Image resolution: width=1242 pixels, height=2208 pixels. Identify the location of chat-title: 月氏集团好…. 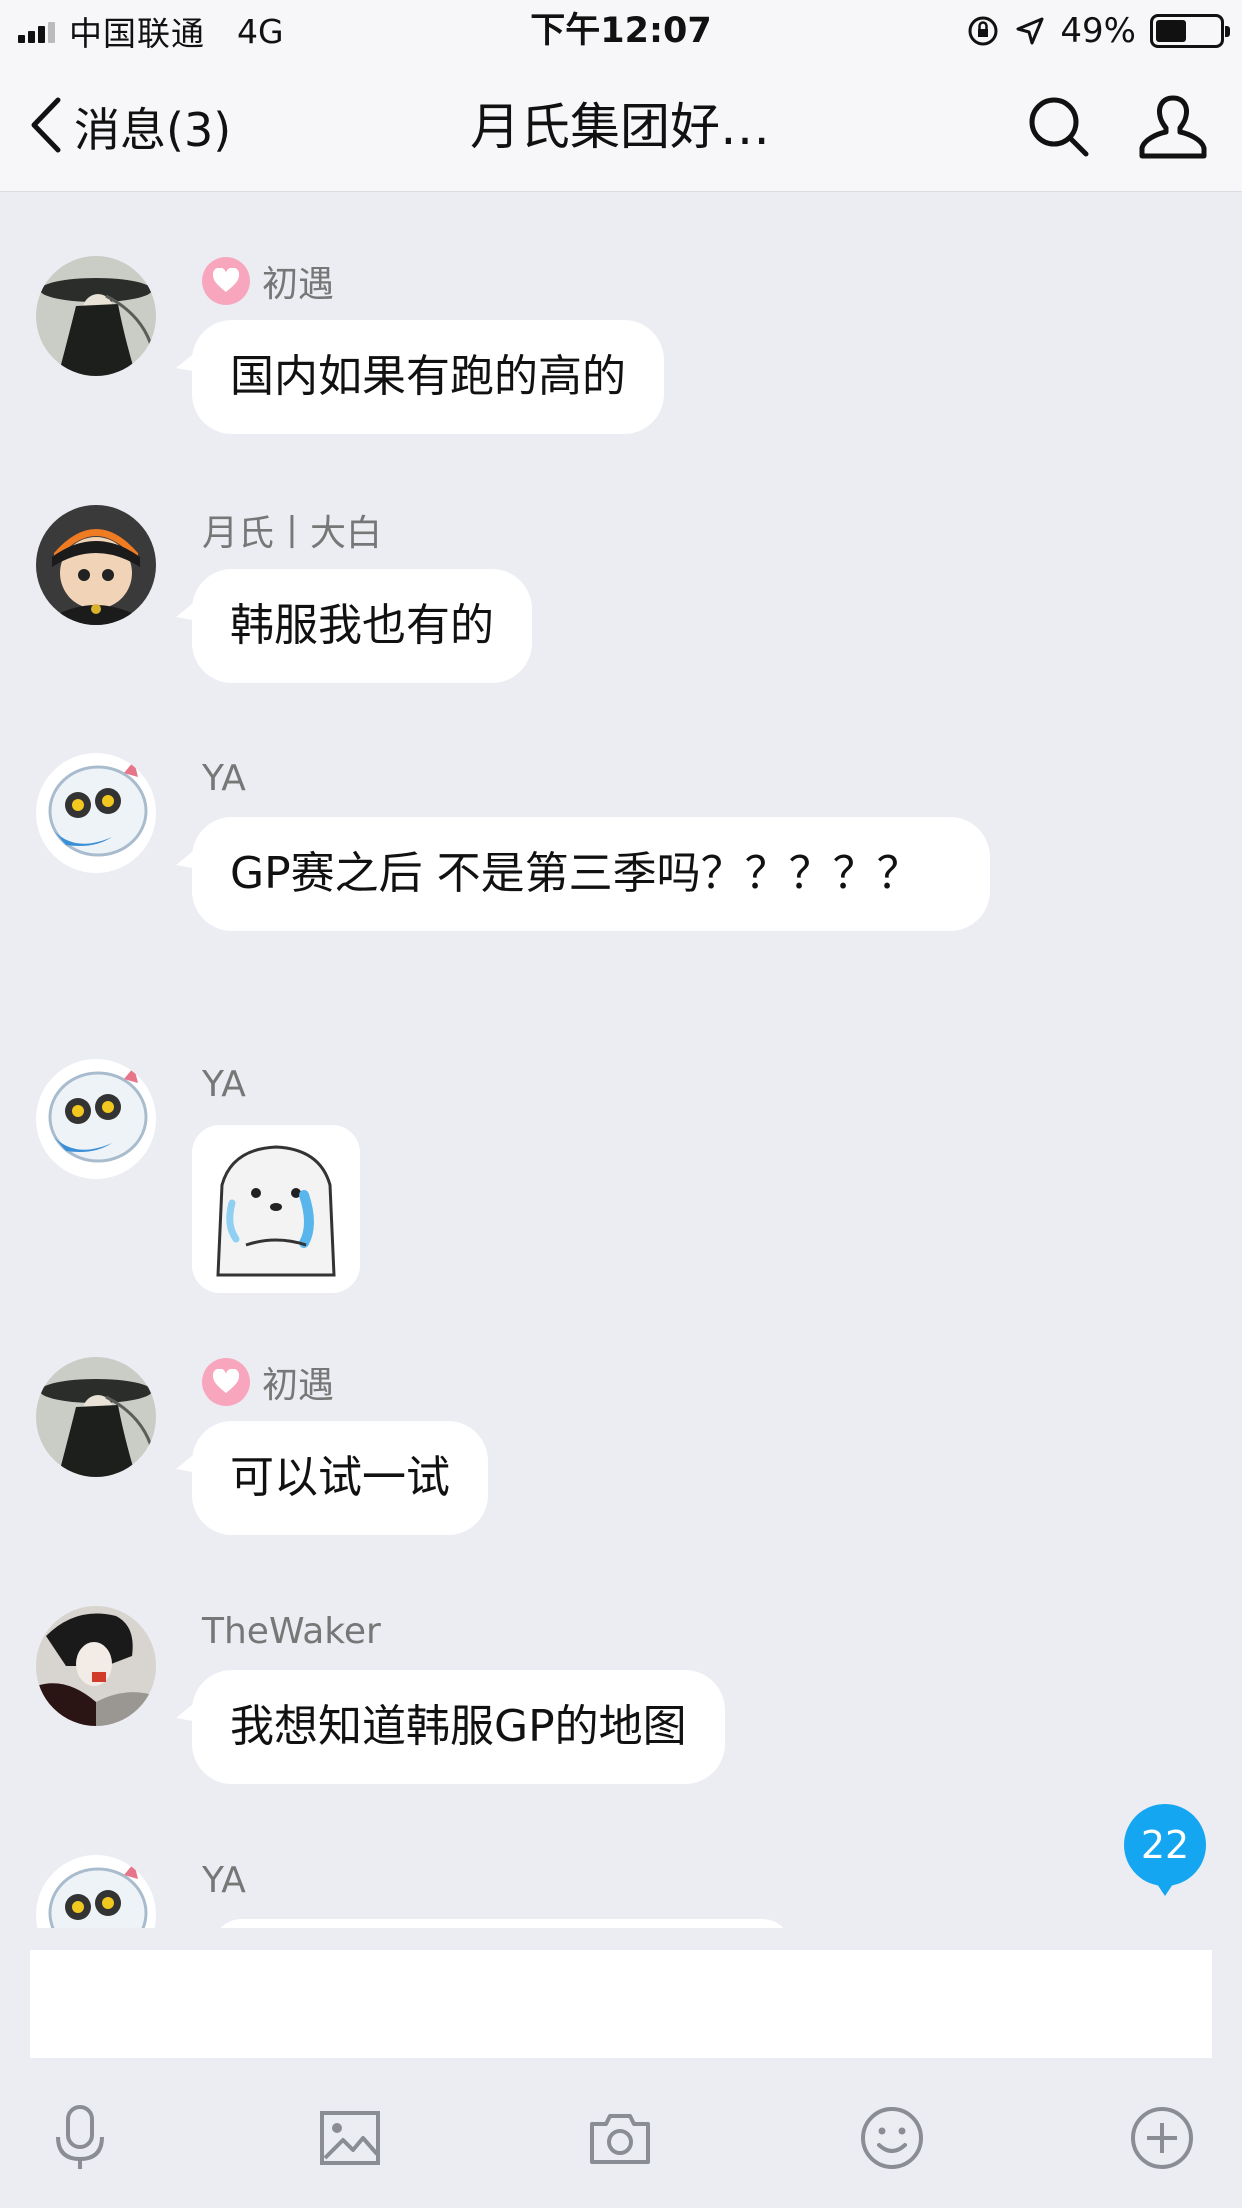
(620, 127).